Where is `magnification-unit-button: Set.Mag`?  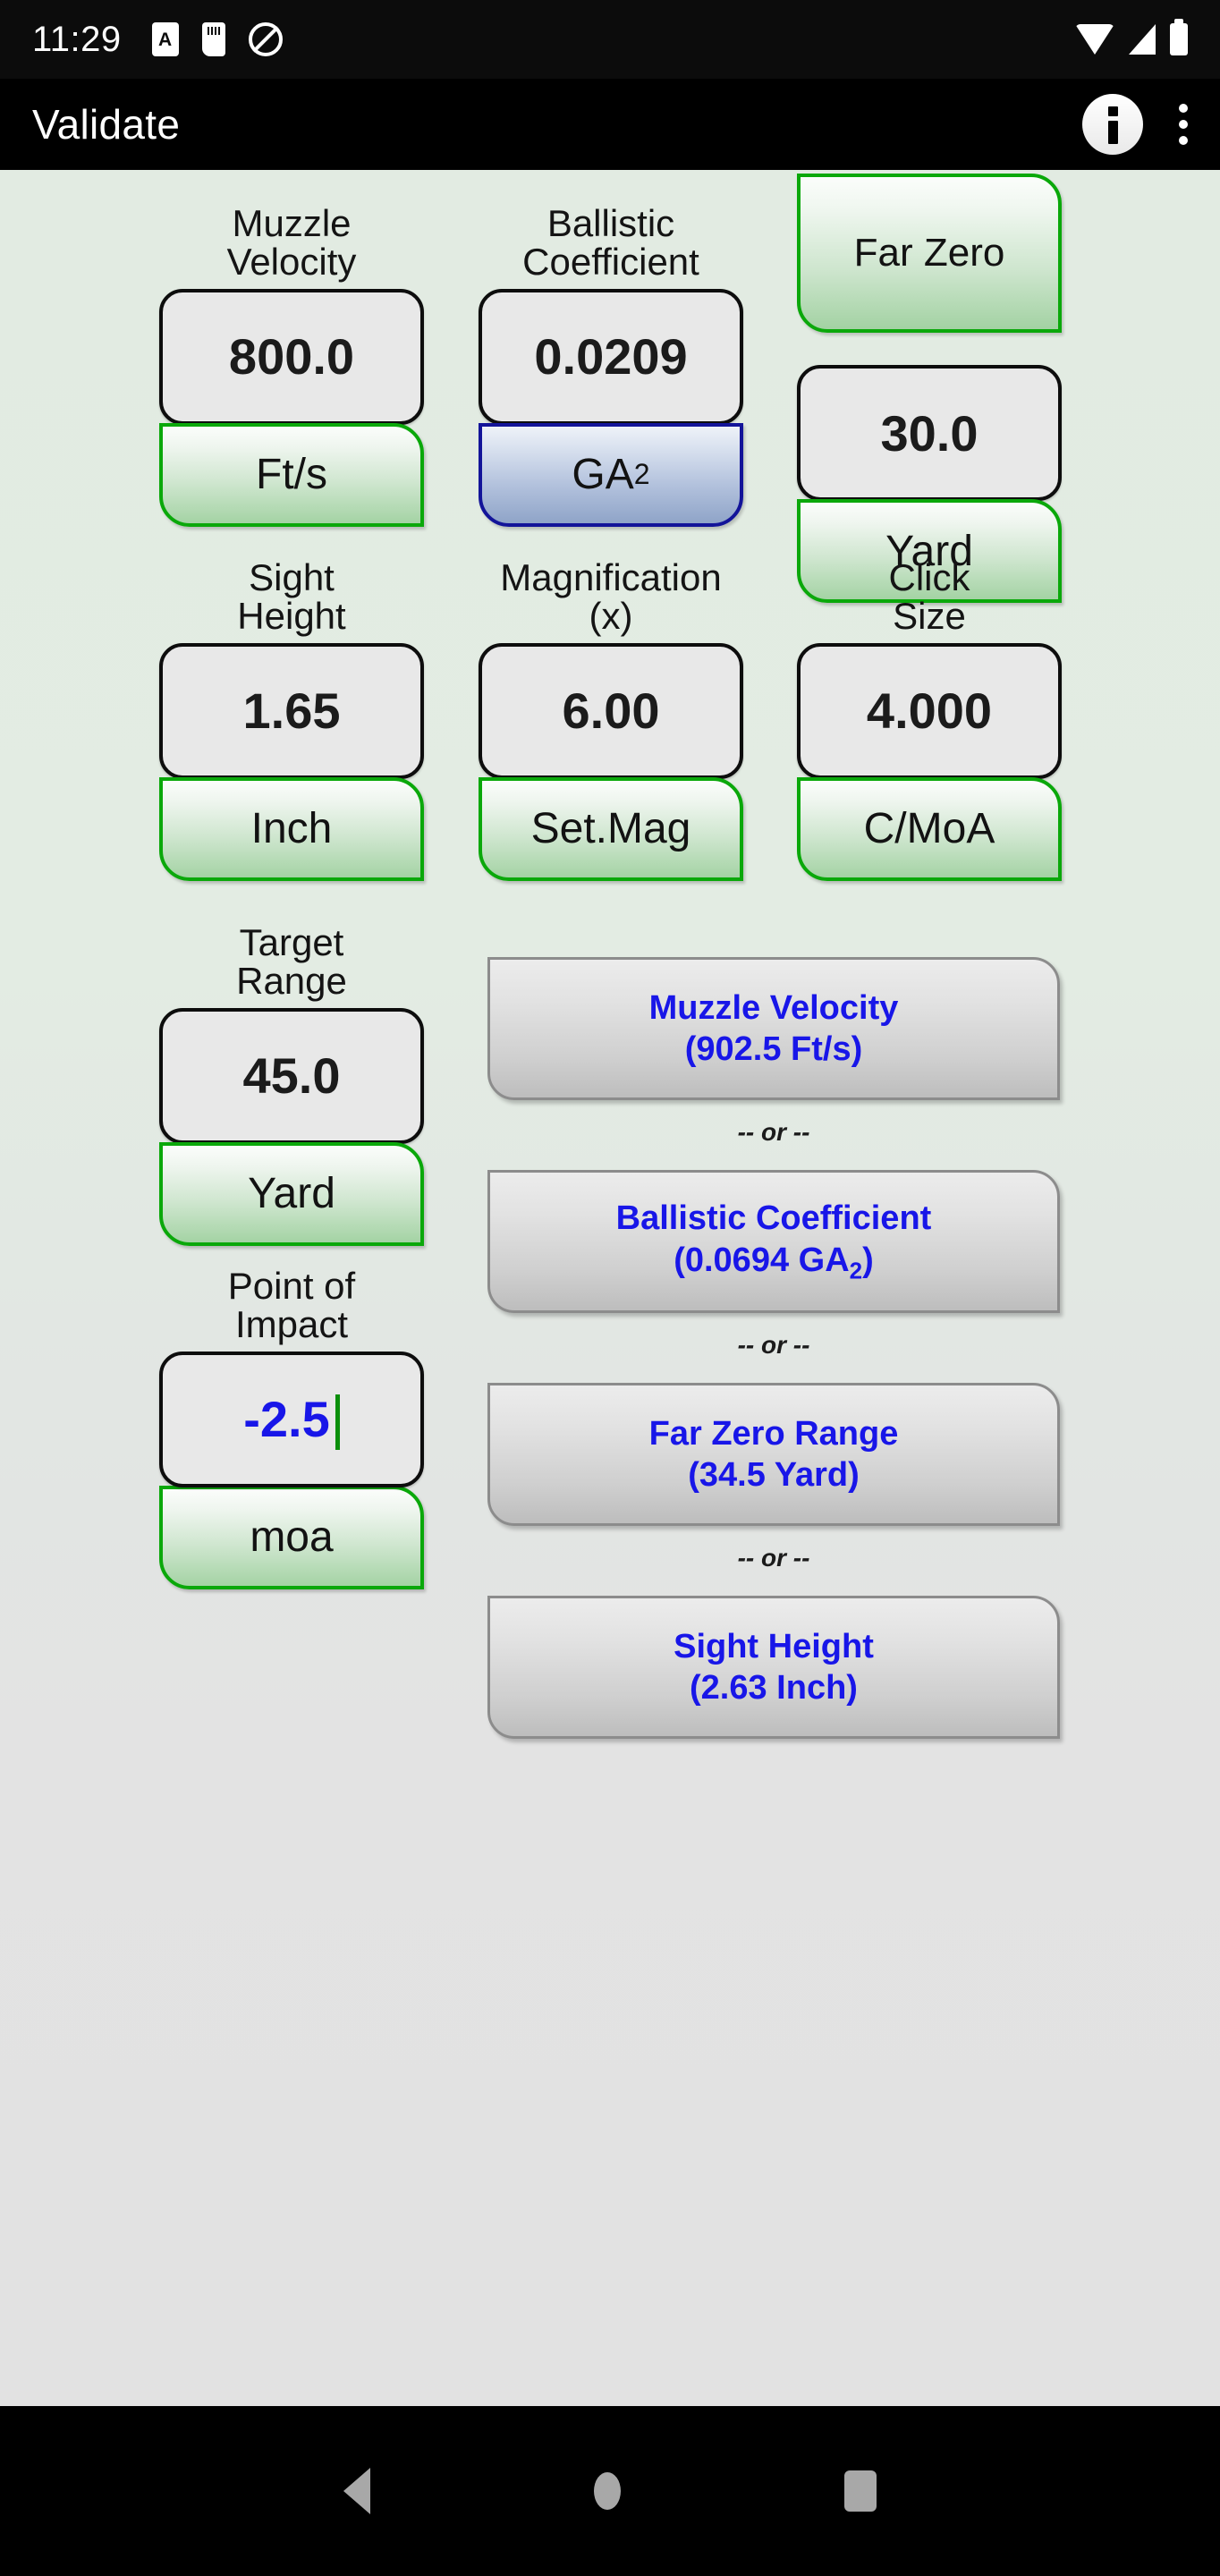 magnification-unit-button: Set.Mag is located at coordinates (611, 828).